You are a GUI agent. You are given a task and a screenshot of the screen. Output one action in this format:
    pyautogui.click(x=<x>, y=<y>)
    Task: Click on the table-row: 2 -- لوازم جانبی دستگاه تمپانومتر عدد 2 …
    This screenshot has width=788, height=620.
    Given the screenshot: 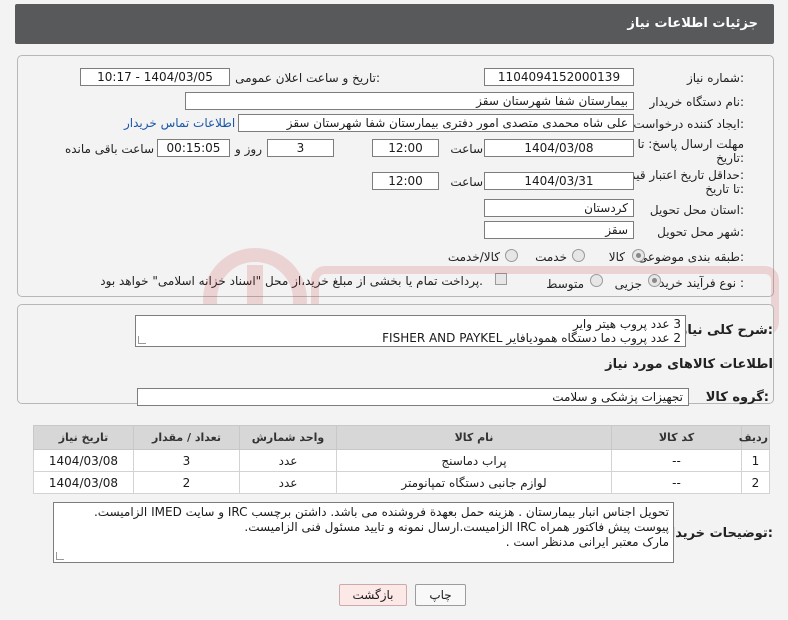 What is the action you would take?
    pyautogui.click(x=401, y=482)
    